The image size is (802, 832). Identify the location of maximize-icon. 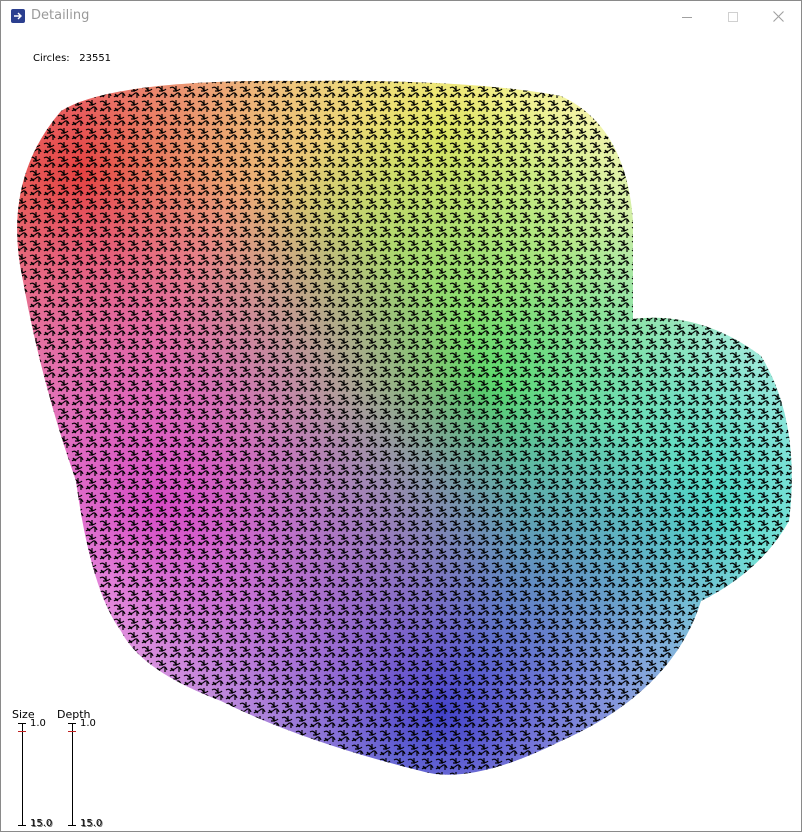
(733, 16).